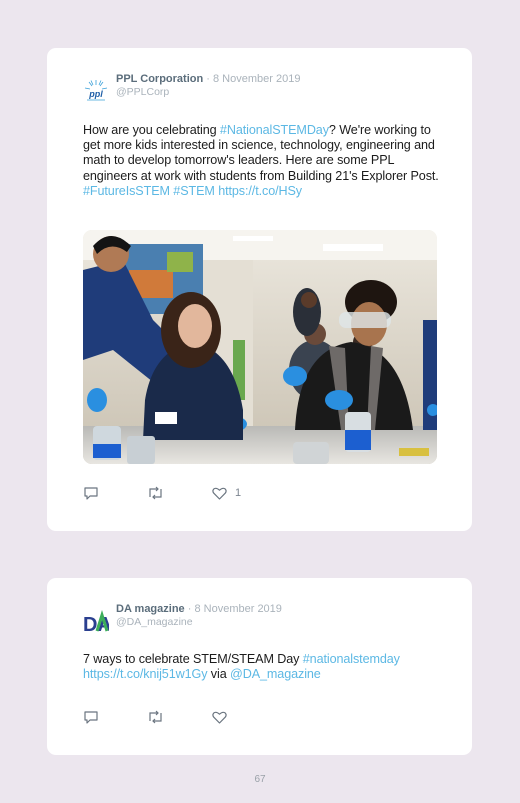 This screenshot has width=520, height=803. I want to click on hashtag-link: #NationalSTEMDay, so click(274, 130).